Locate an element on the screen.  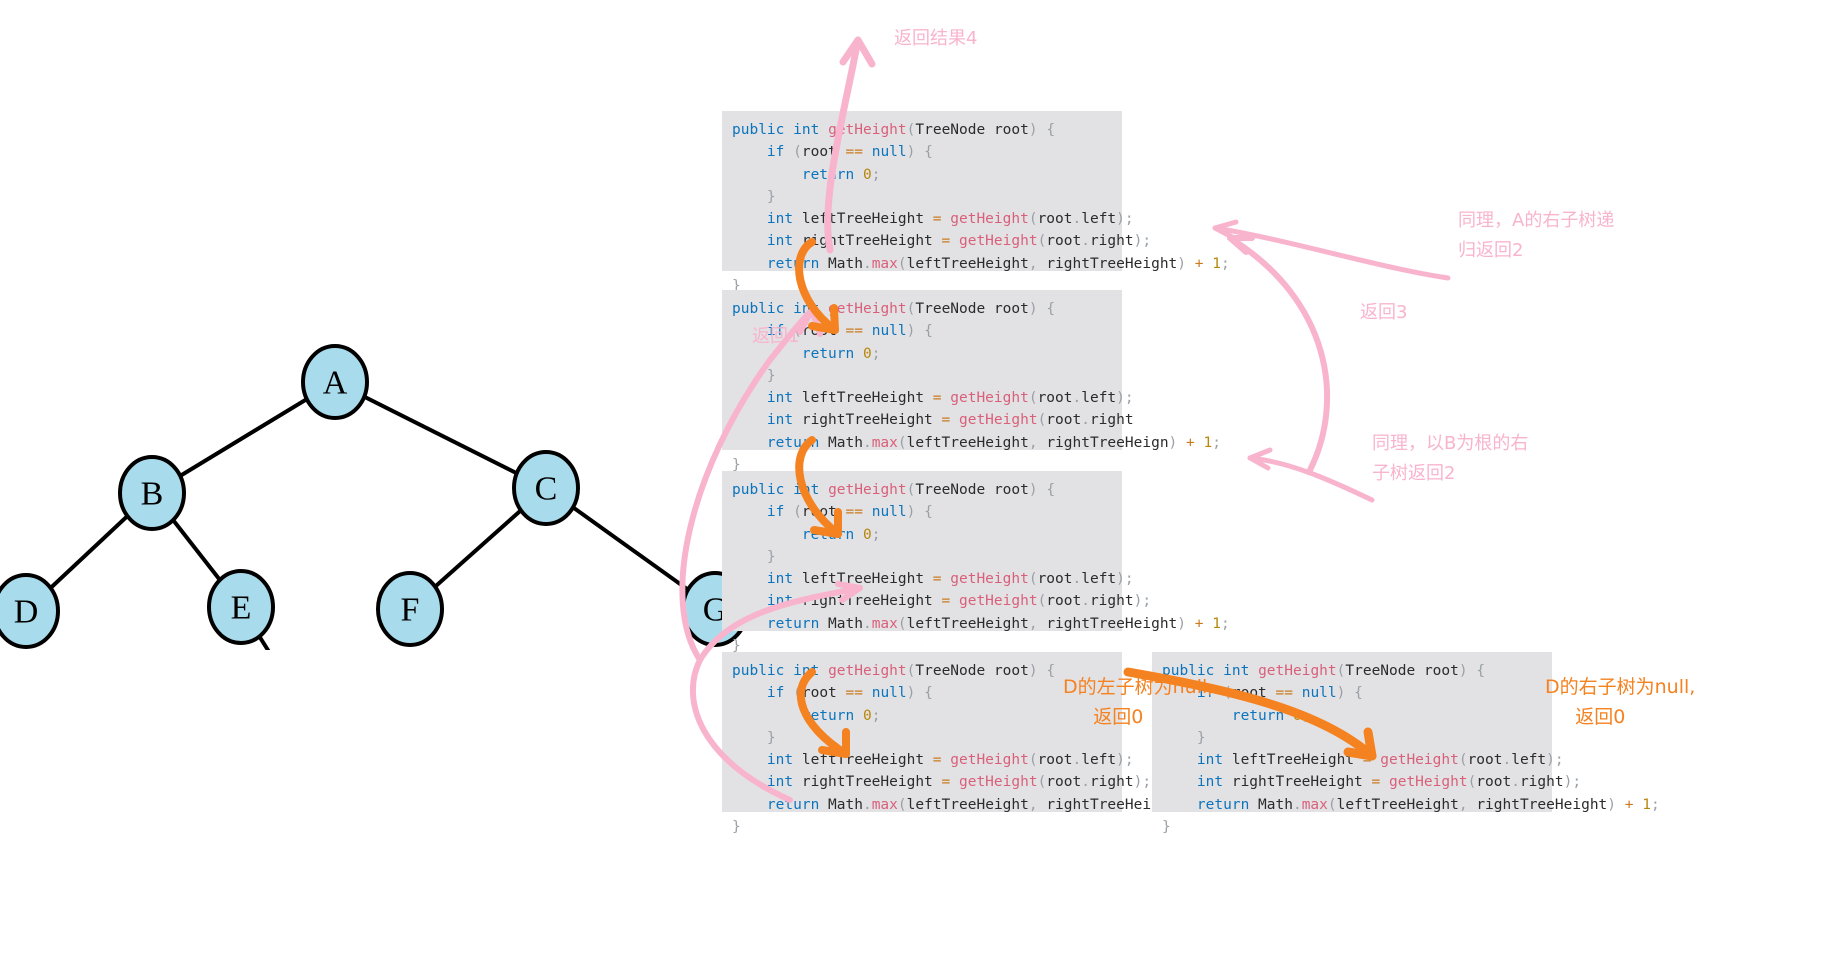
tree-node-E: E is located at coordinates (241, 607).